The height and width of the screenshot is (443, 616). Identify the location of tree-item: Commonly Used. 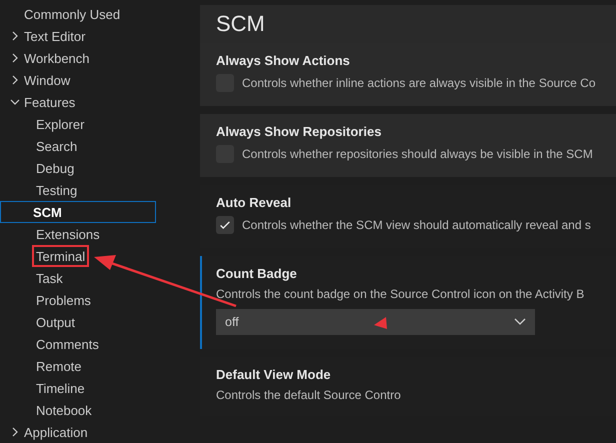
(100, 14).